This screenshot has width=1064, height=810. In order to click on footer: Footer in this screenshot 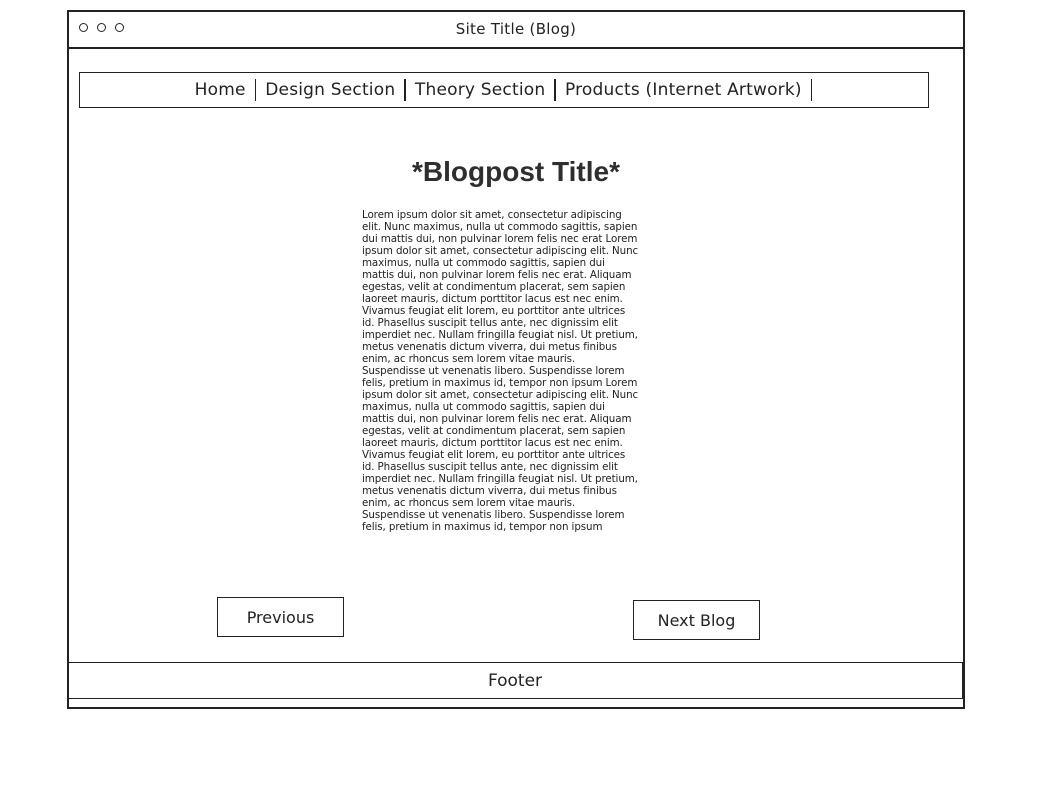, I will do `click(515, 680)`.